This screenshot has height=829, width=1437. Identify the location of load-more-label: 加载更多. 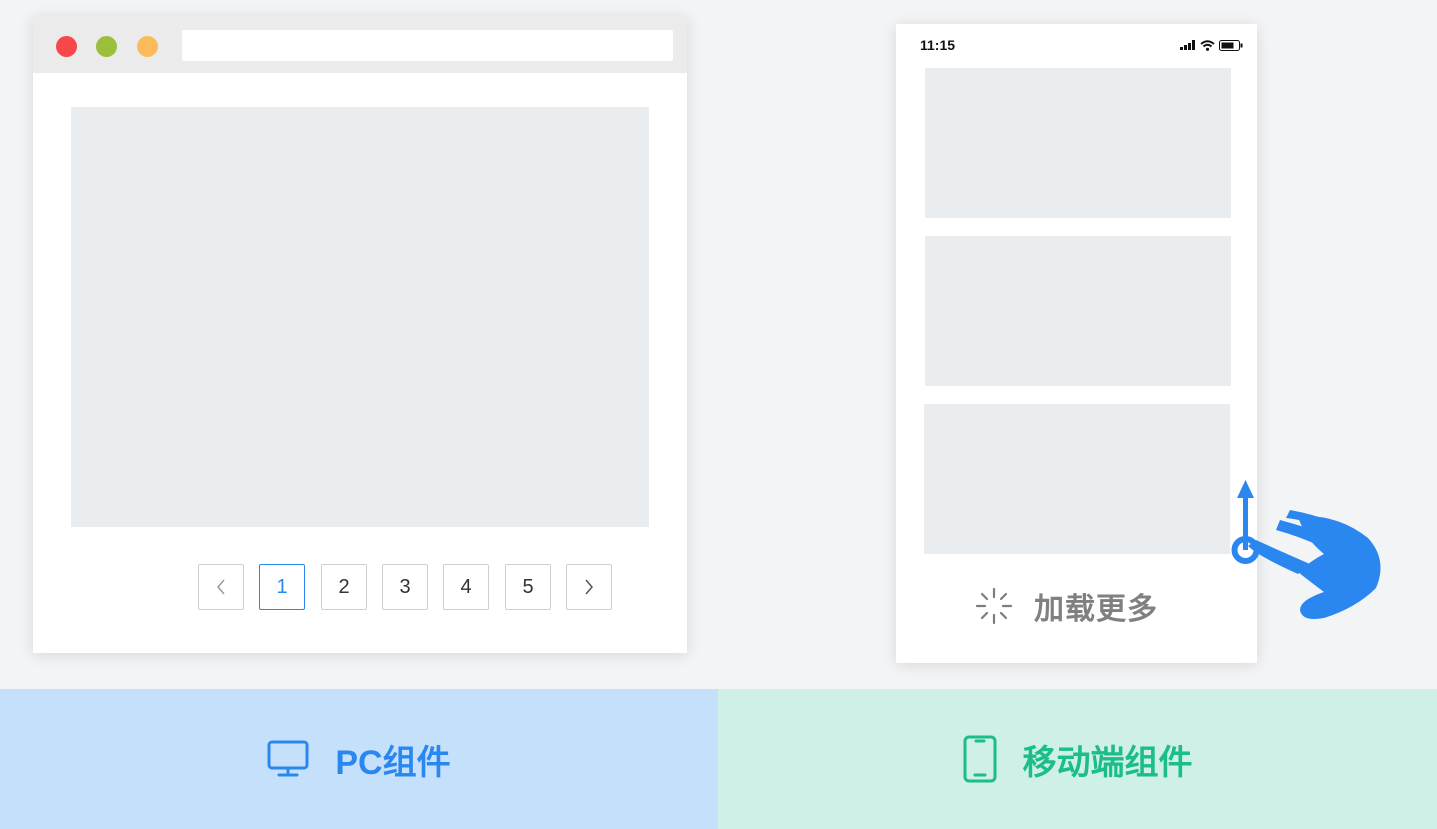
(1096, 609).